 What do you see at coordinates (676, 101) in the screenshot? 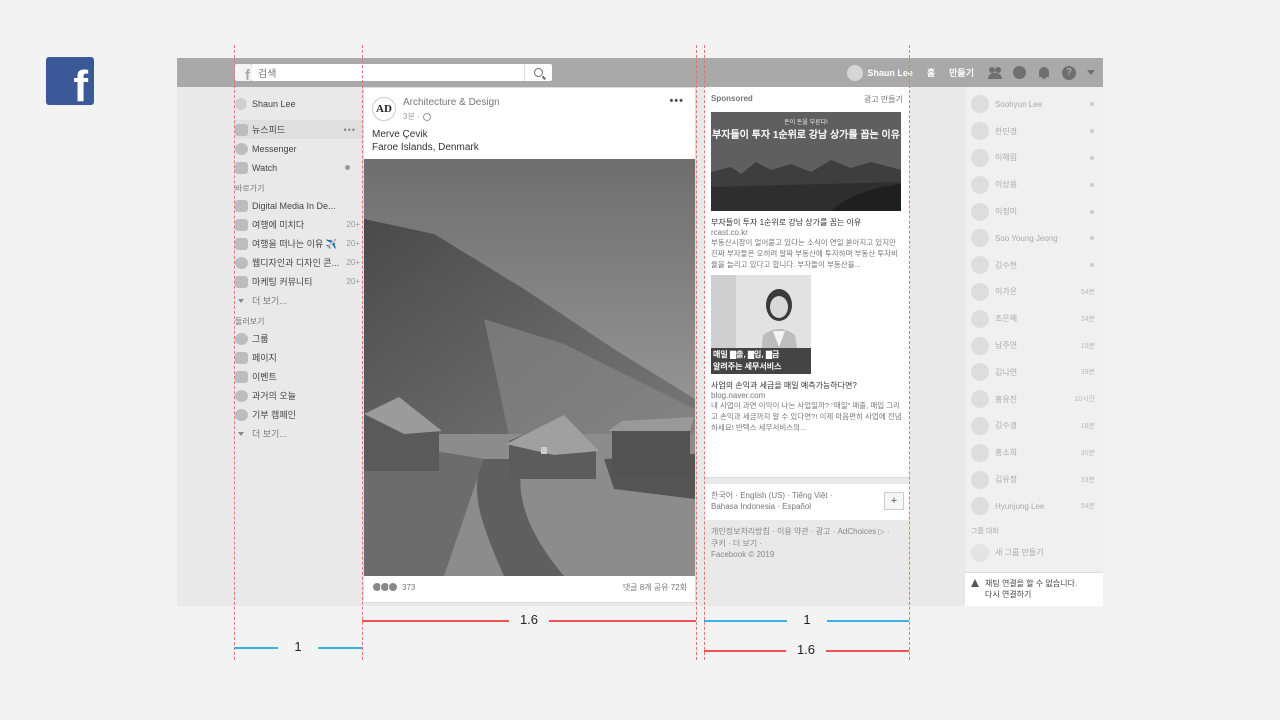
I see `post-options-icon: •••` at bounding box center [676, 101].